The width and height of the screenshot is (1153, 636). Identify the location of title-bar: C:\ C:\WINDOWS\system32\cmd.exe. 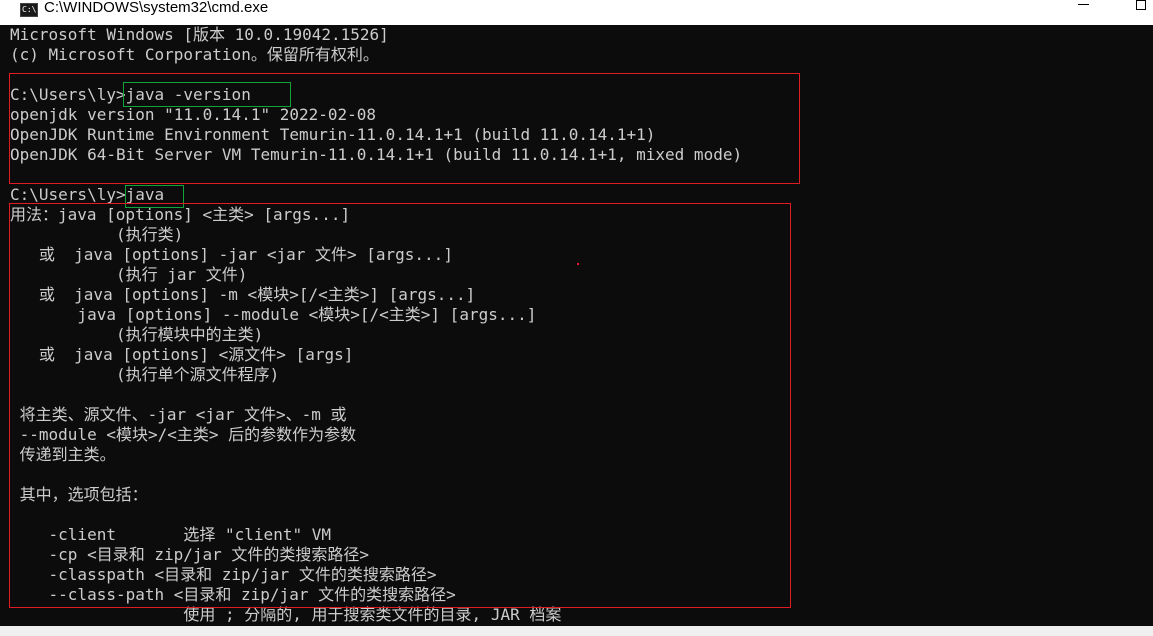
(576, 12).